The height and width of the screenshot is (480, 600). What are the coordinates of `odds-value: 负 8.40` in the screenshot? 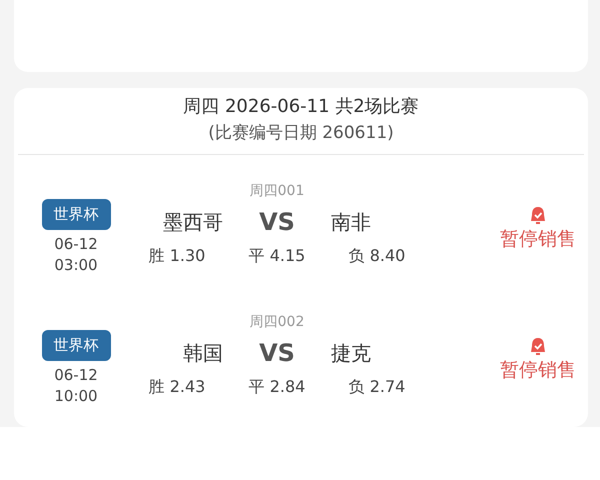 It's located at (377, 256).